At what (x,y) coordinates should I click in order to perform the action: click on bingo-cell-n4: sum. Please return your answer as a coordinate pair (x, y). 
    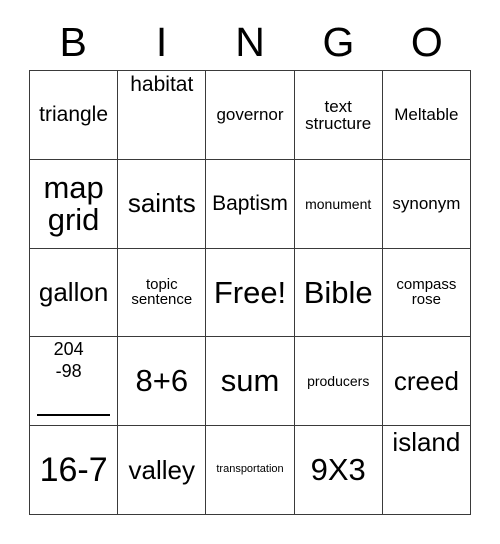
    Looking at the image, I should click on (250, 382).